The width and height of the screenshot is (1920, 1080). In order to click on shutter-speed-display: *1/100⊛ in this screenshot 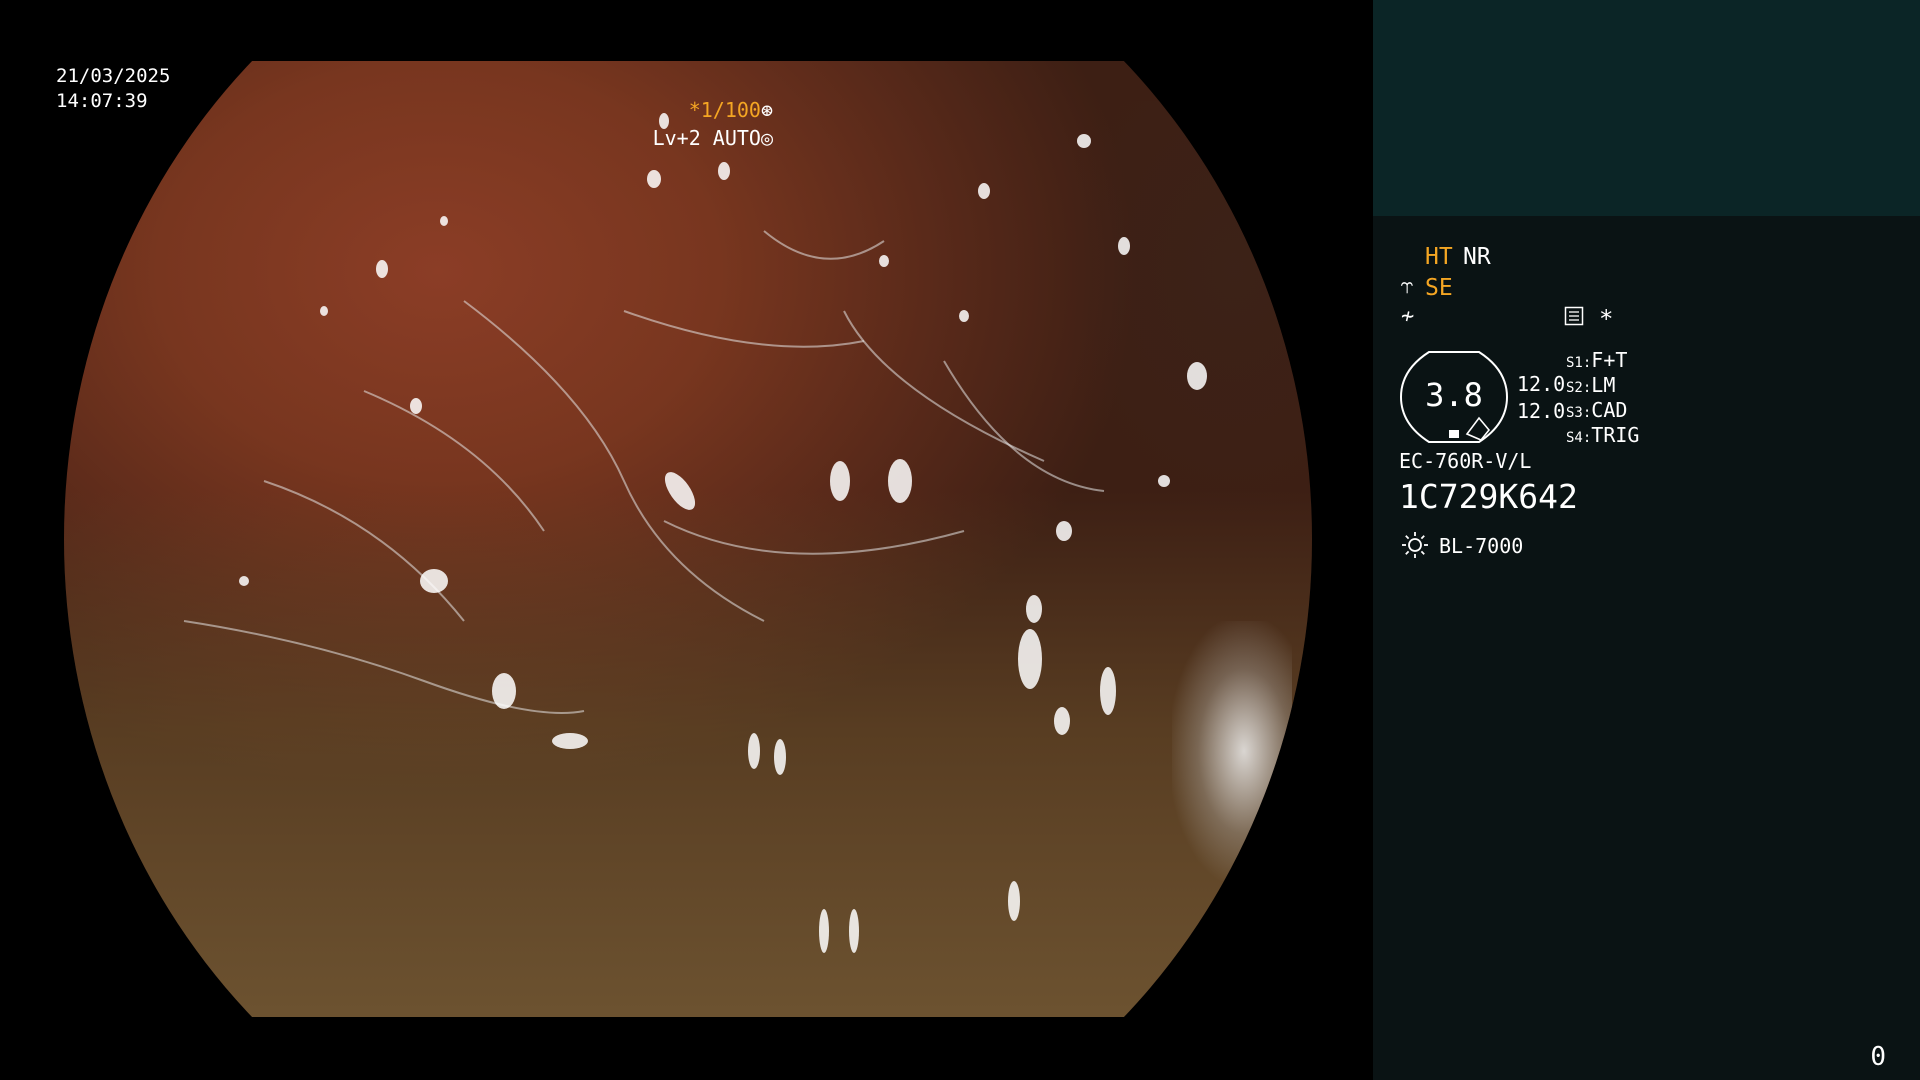, I will do `click(731, 110)`.